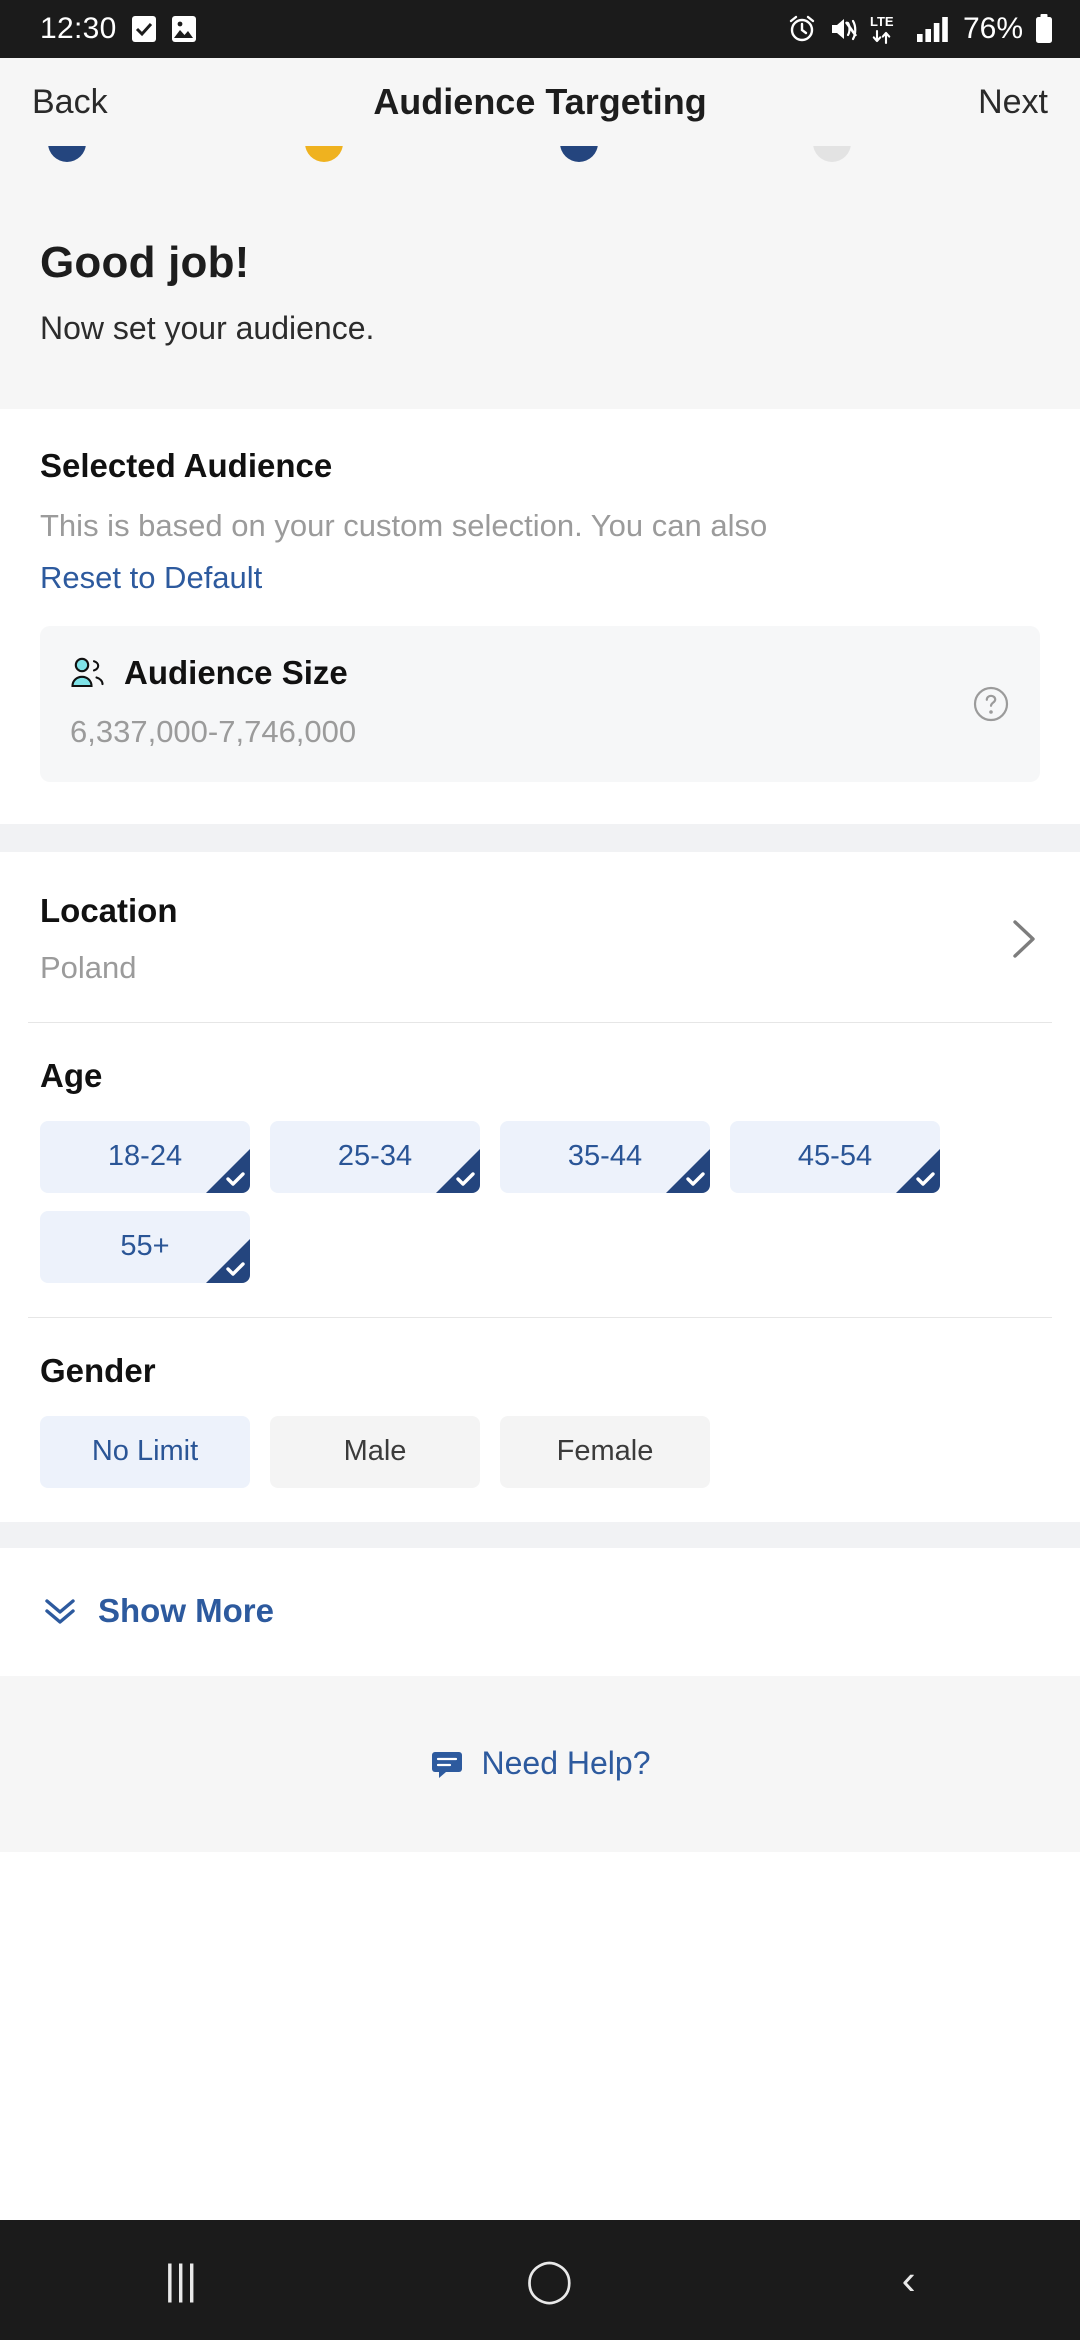  What do you see at coordinates (89, 673) in the screenshot?
I see `people-icon` at bounding box center [89, 673].